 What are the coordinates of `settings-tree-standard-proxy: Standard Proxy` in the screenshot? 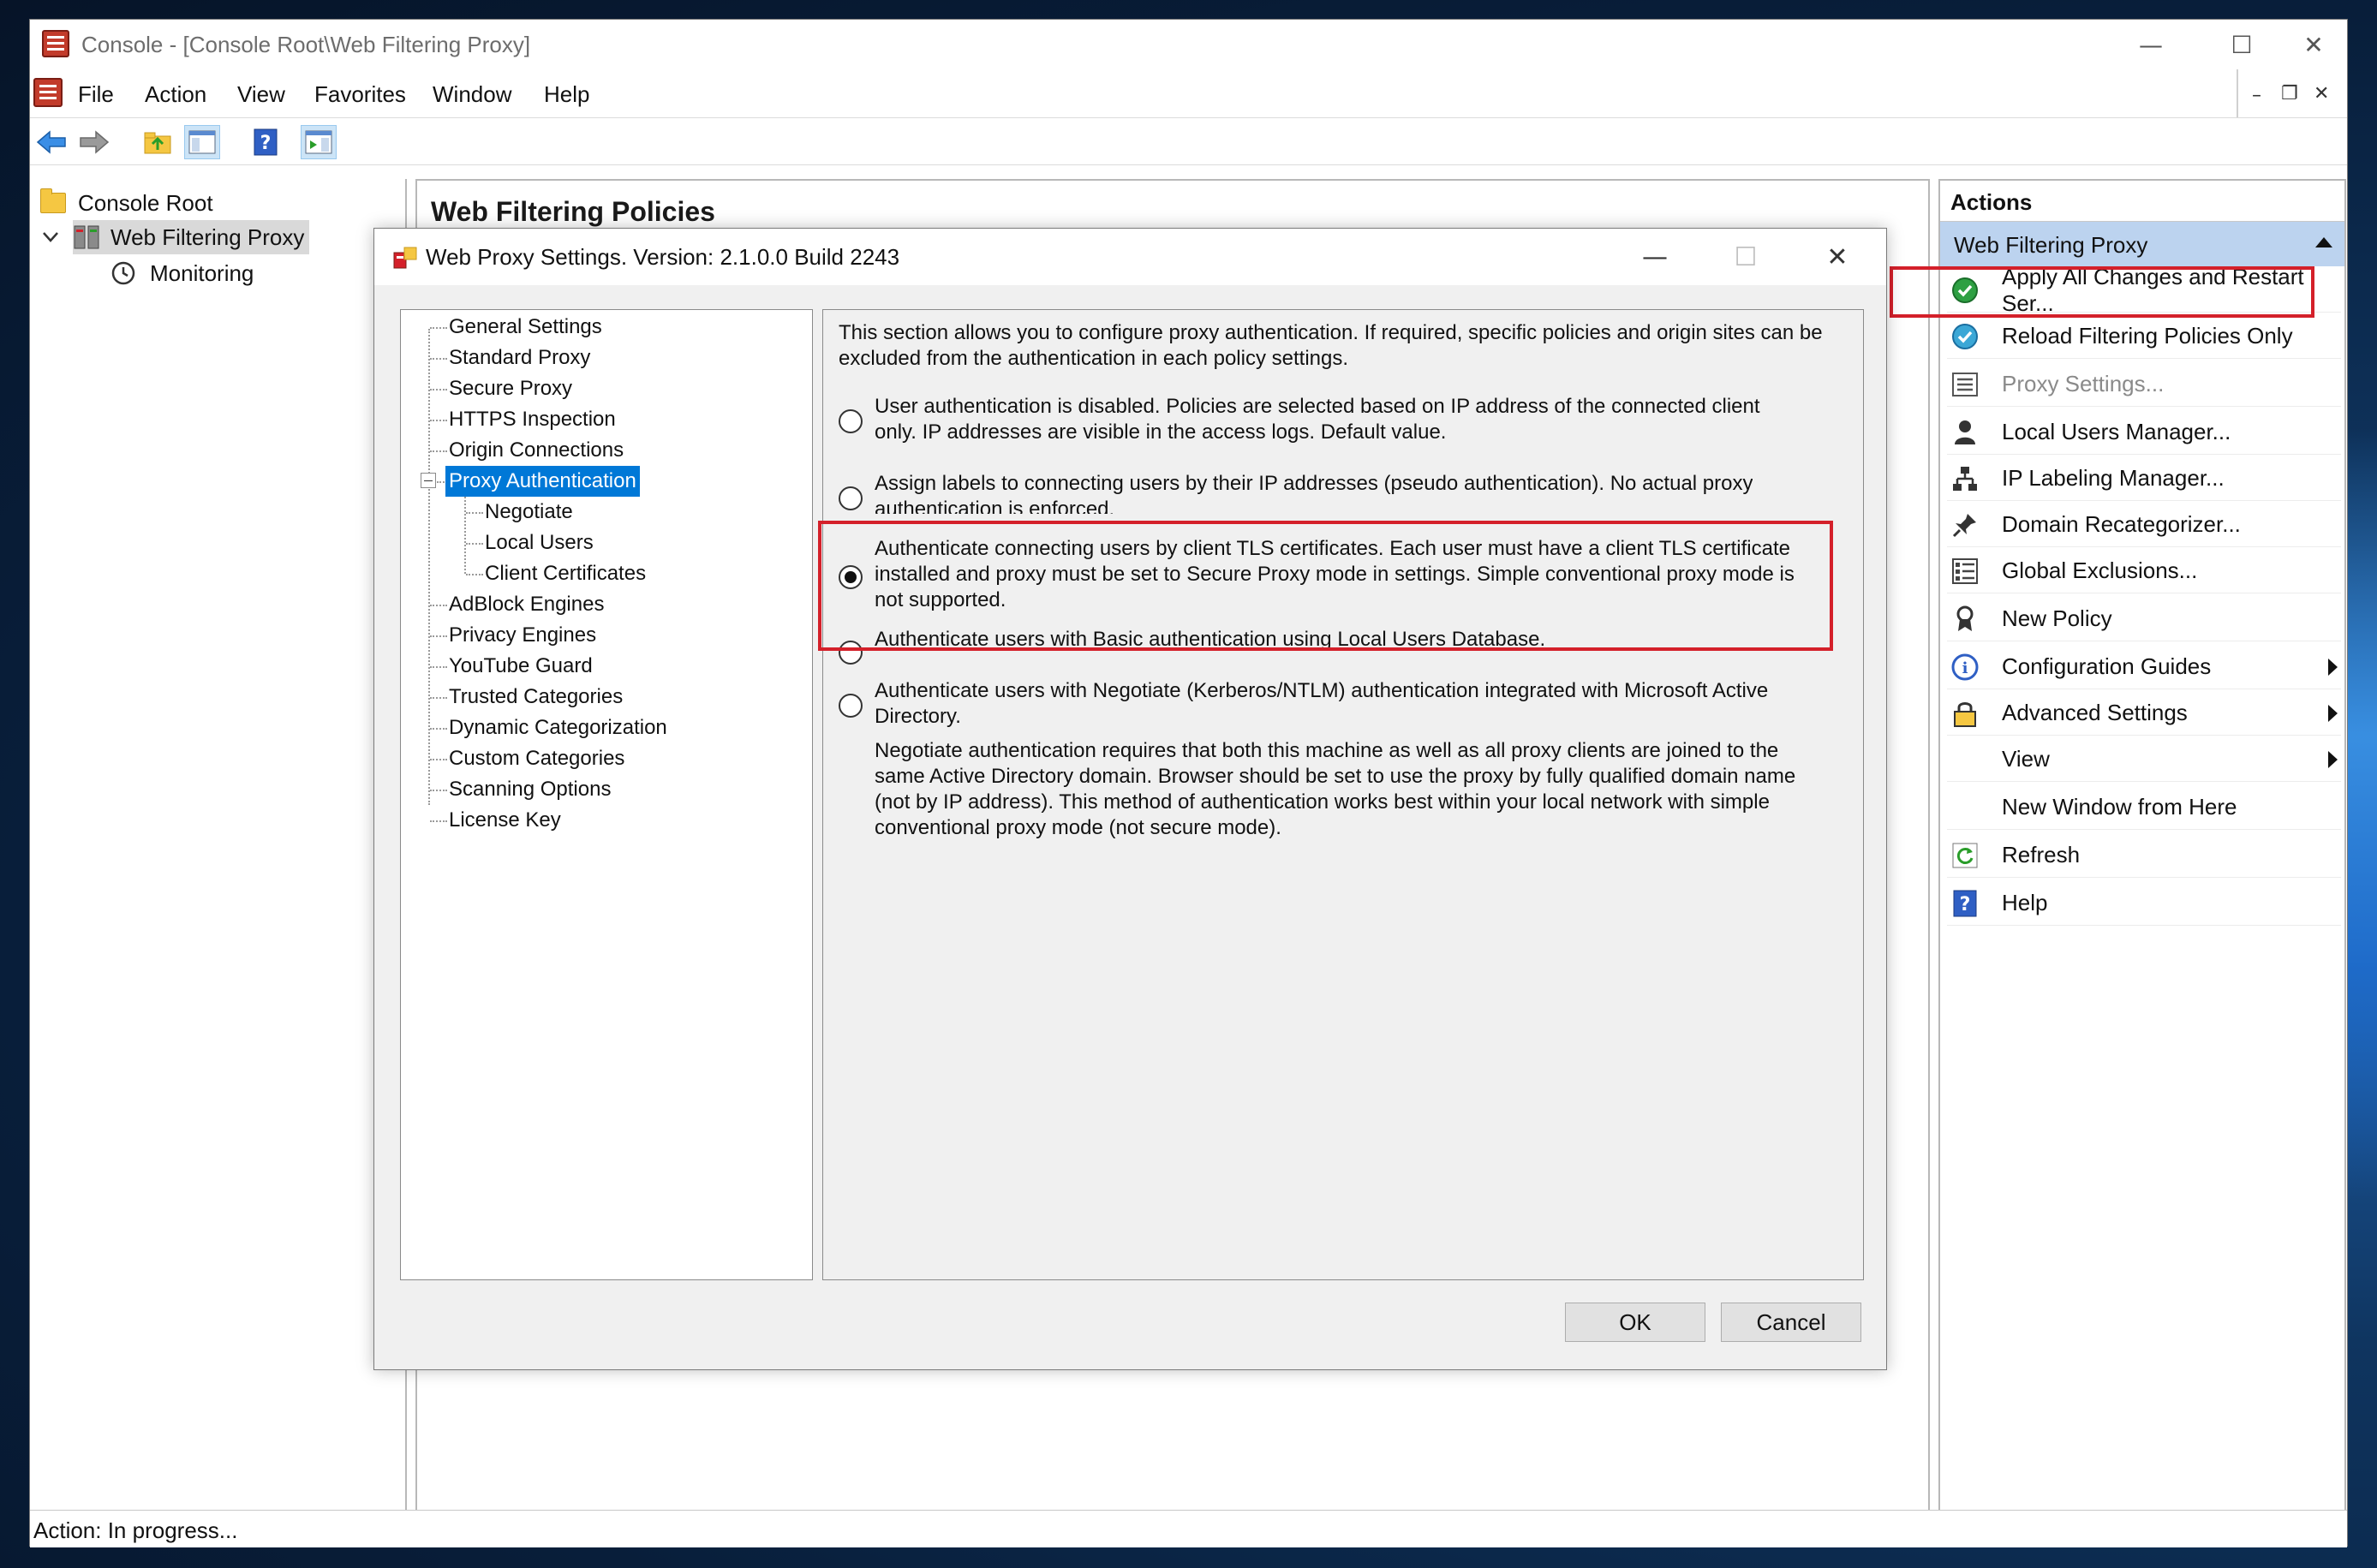 It's located at (519, 358).